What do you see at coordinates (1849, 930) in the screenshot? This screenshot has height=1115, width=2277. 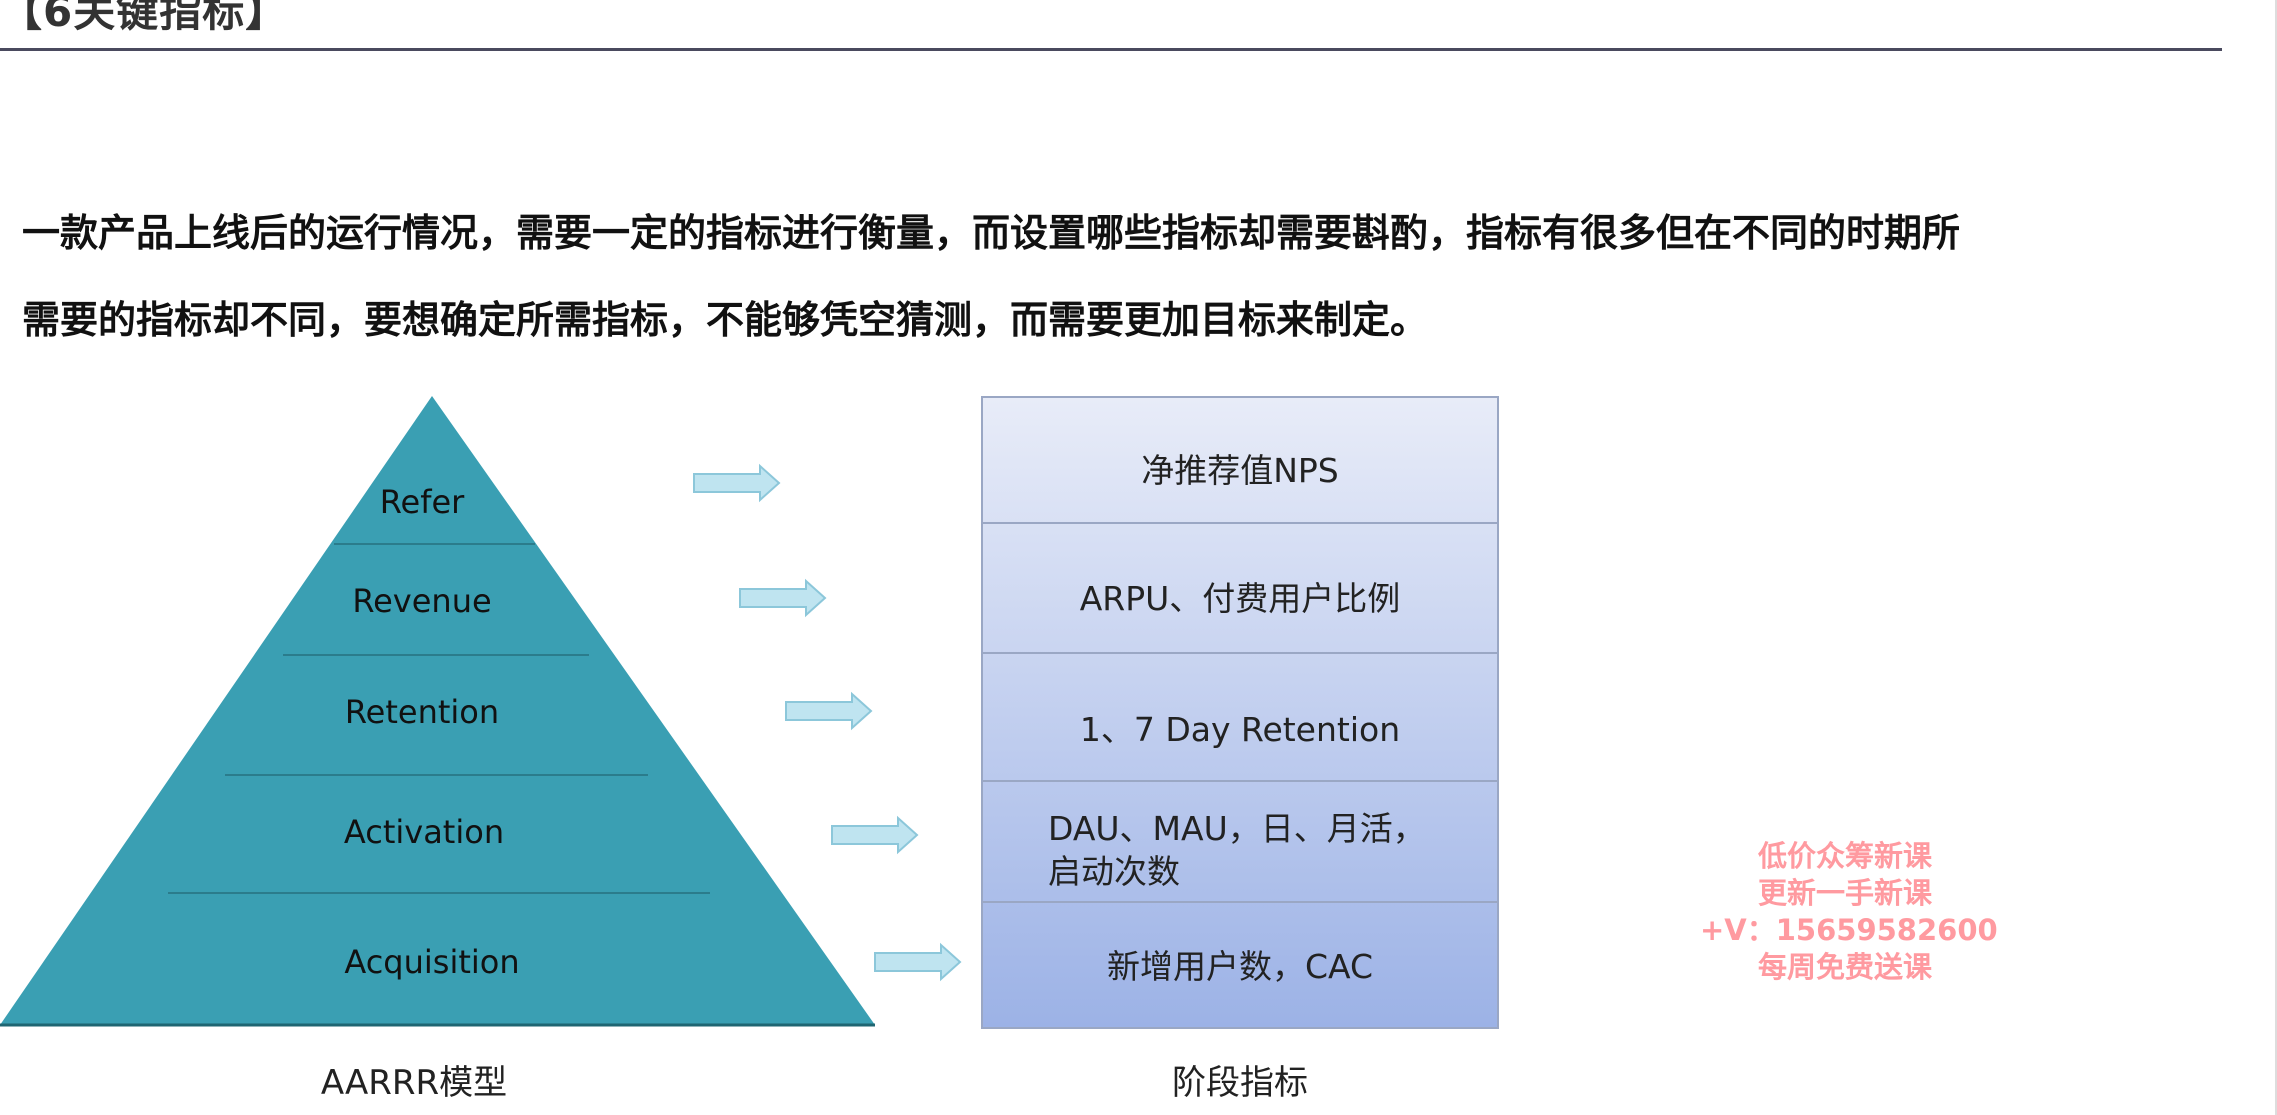 I see `watermark-line: +V：15659582600` at bounding box center [1849, 930].